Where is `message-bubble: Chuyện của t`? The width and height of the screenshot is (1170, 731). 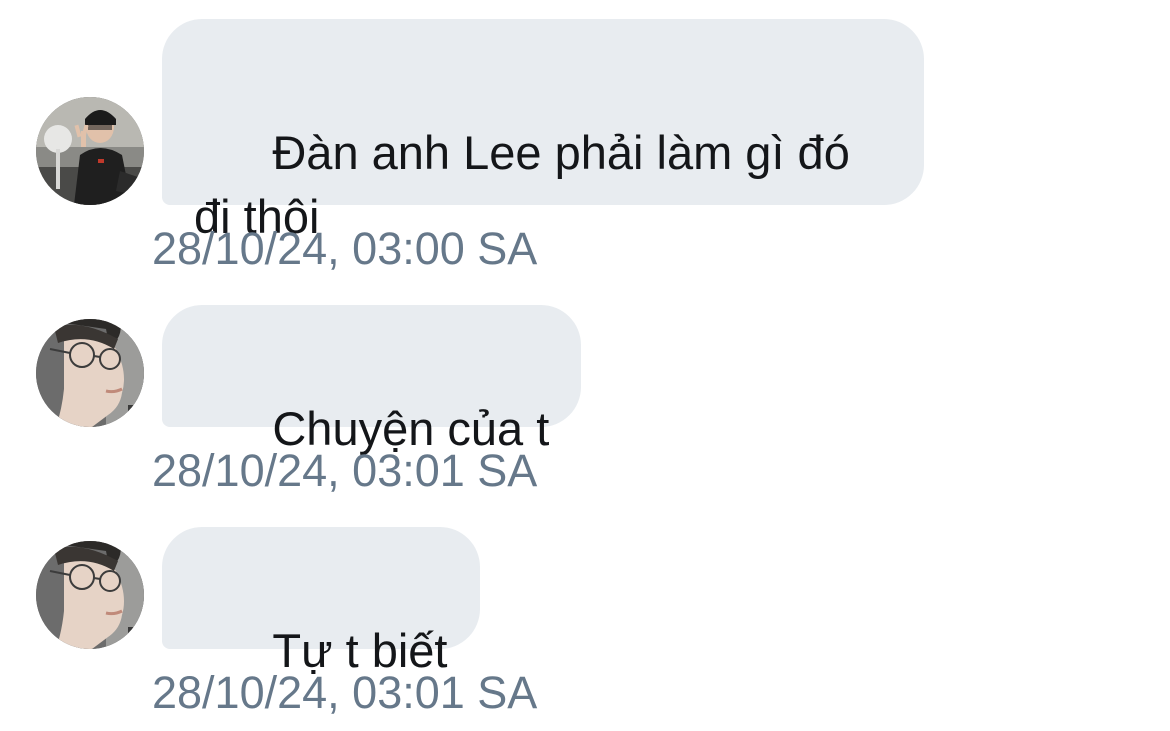
message-bubble: Chuyện của t is located at coordinates (372, 380).